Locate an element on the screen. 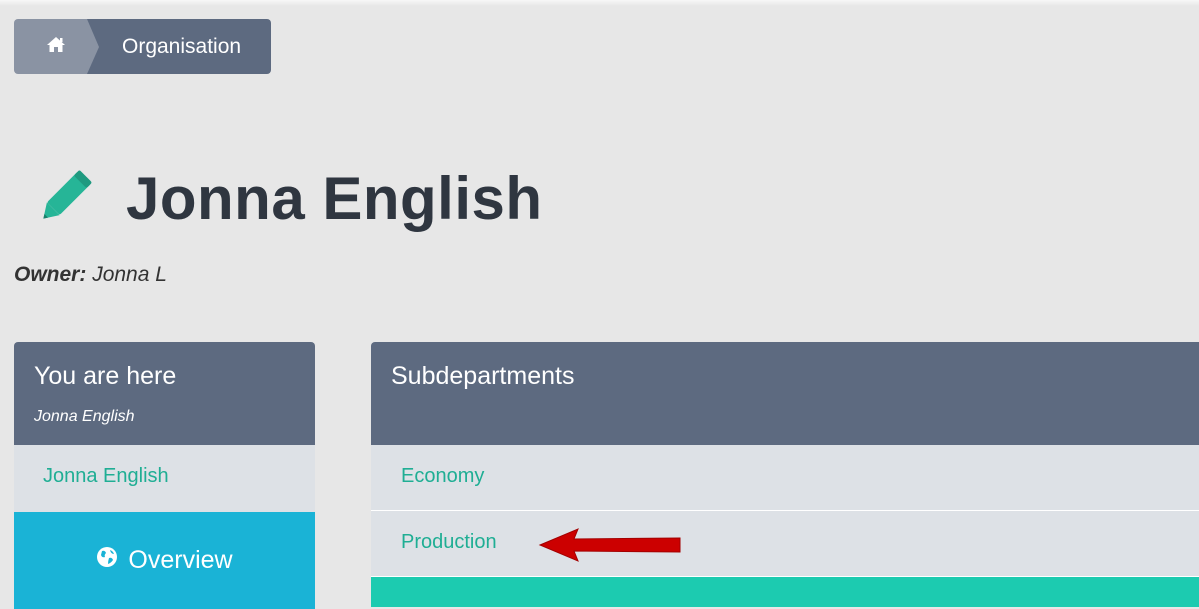 The image size is (1199, 609). overview-button: Overview is located at coordinates (164, 560).